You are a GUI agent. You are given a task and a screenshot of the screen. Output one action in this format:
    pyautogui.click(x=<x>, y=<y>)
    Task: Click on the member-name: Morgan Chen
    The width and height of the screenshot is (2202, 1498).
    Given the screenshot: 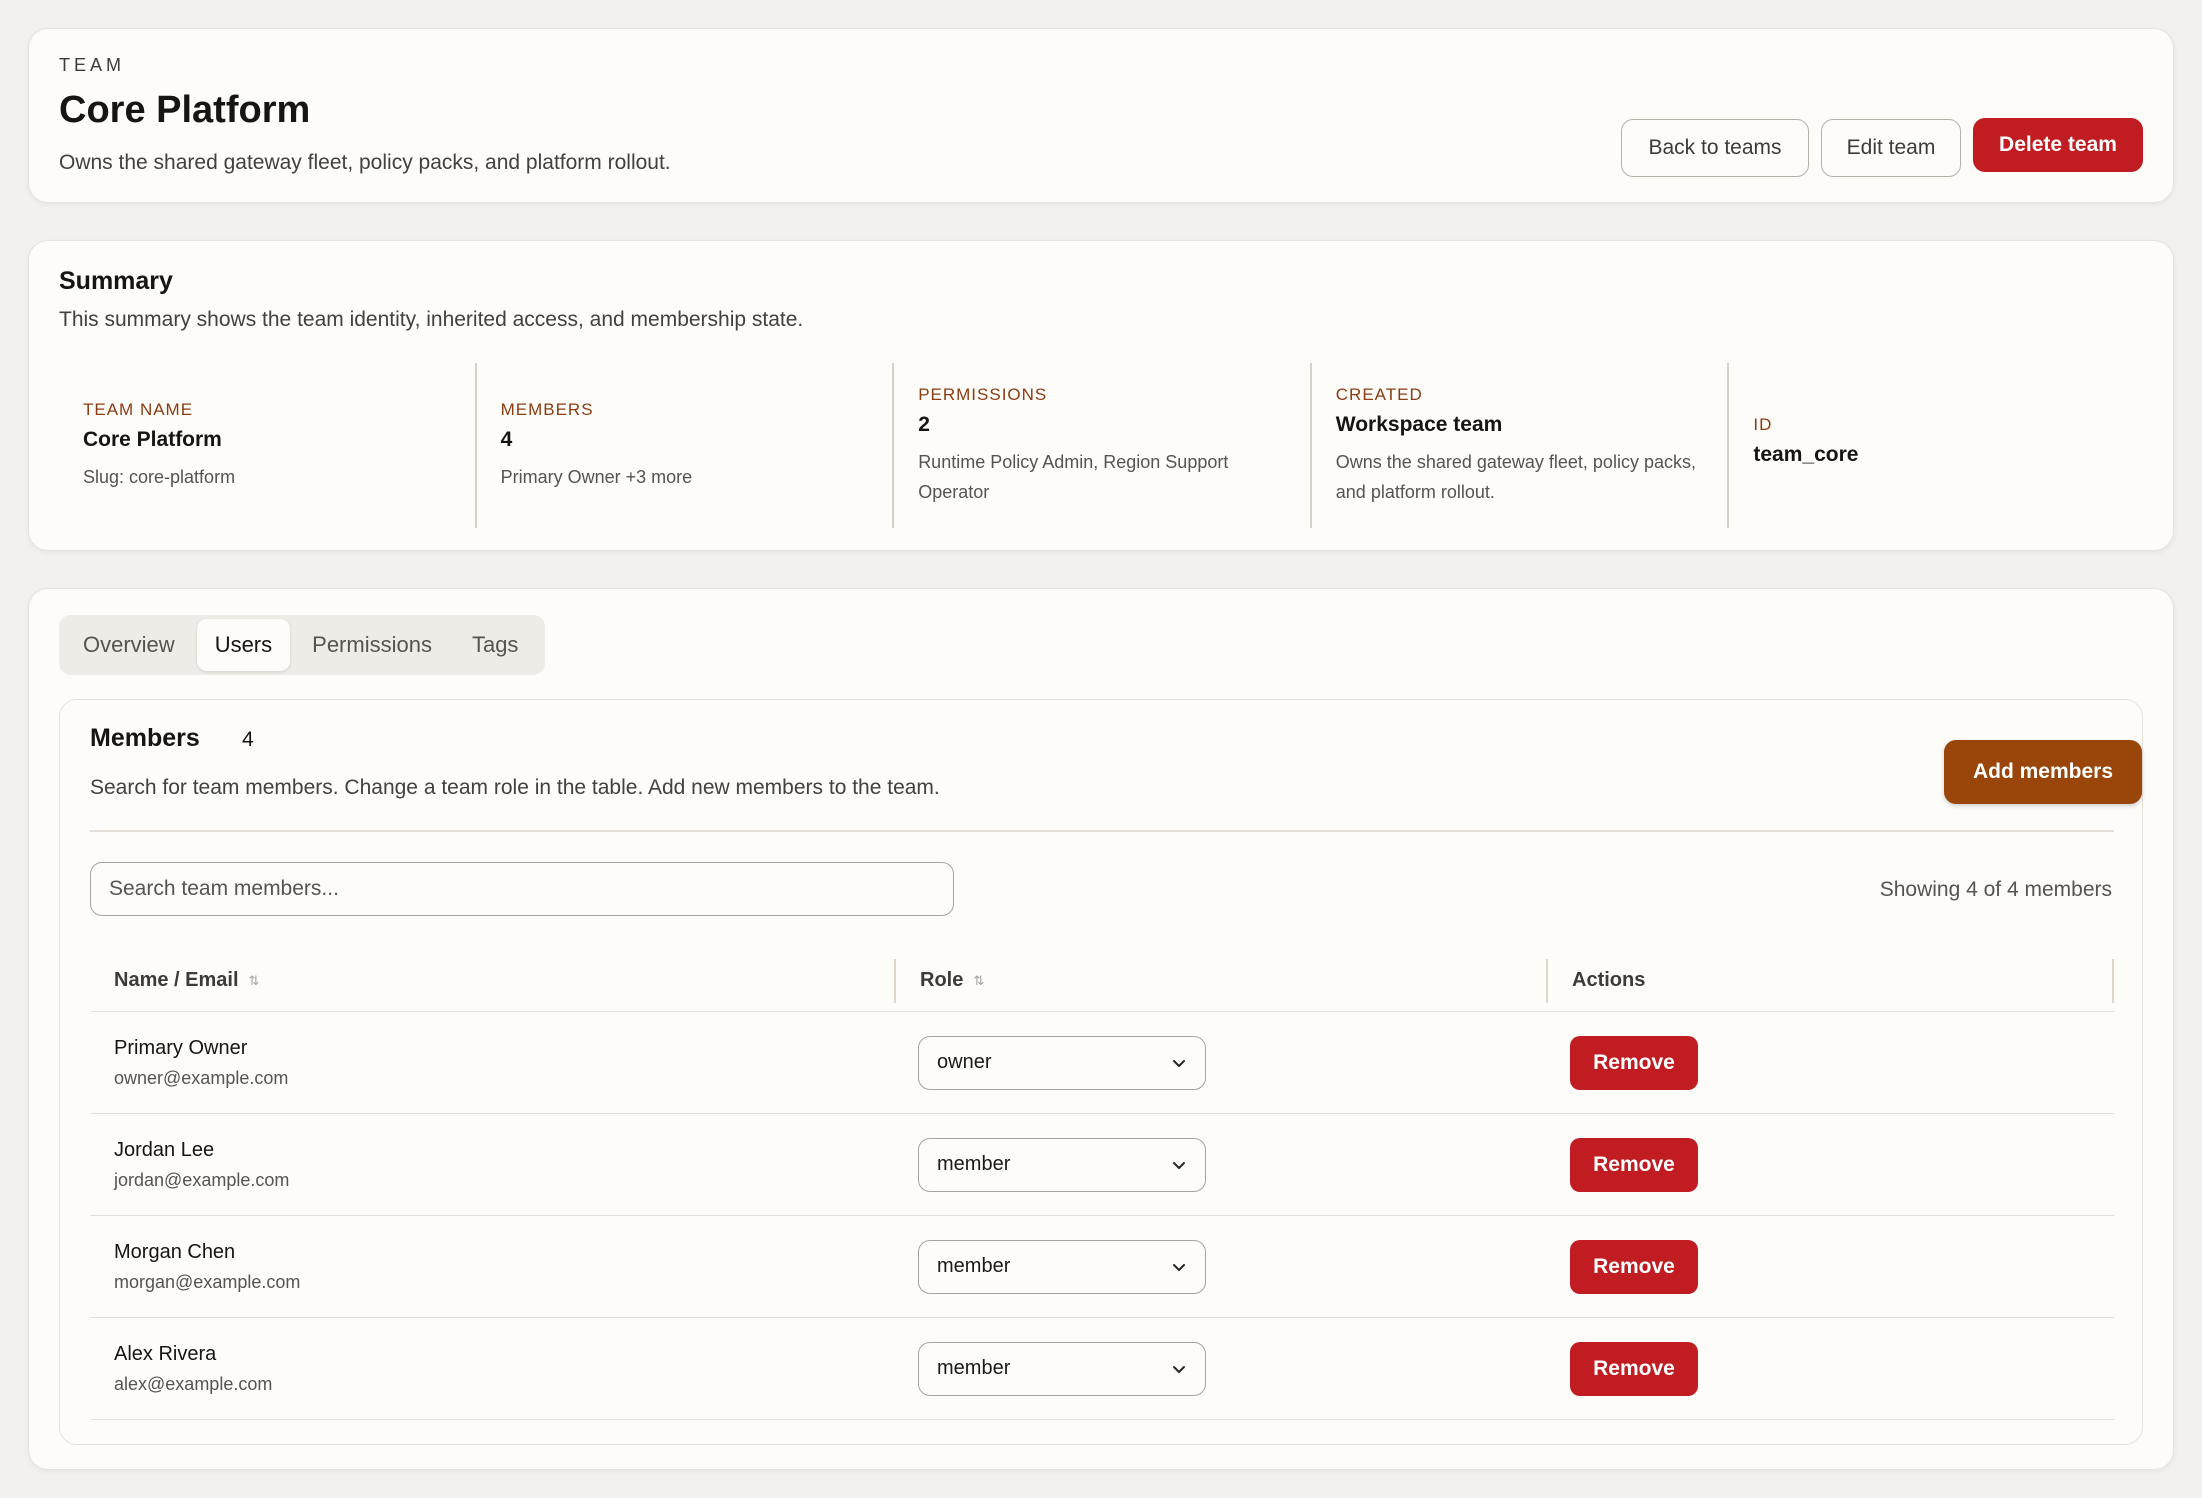 What is the action you would take?
    pyautogui.click(x=175, y=1251)
    